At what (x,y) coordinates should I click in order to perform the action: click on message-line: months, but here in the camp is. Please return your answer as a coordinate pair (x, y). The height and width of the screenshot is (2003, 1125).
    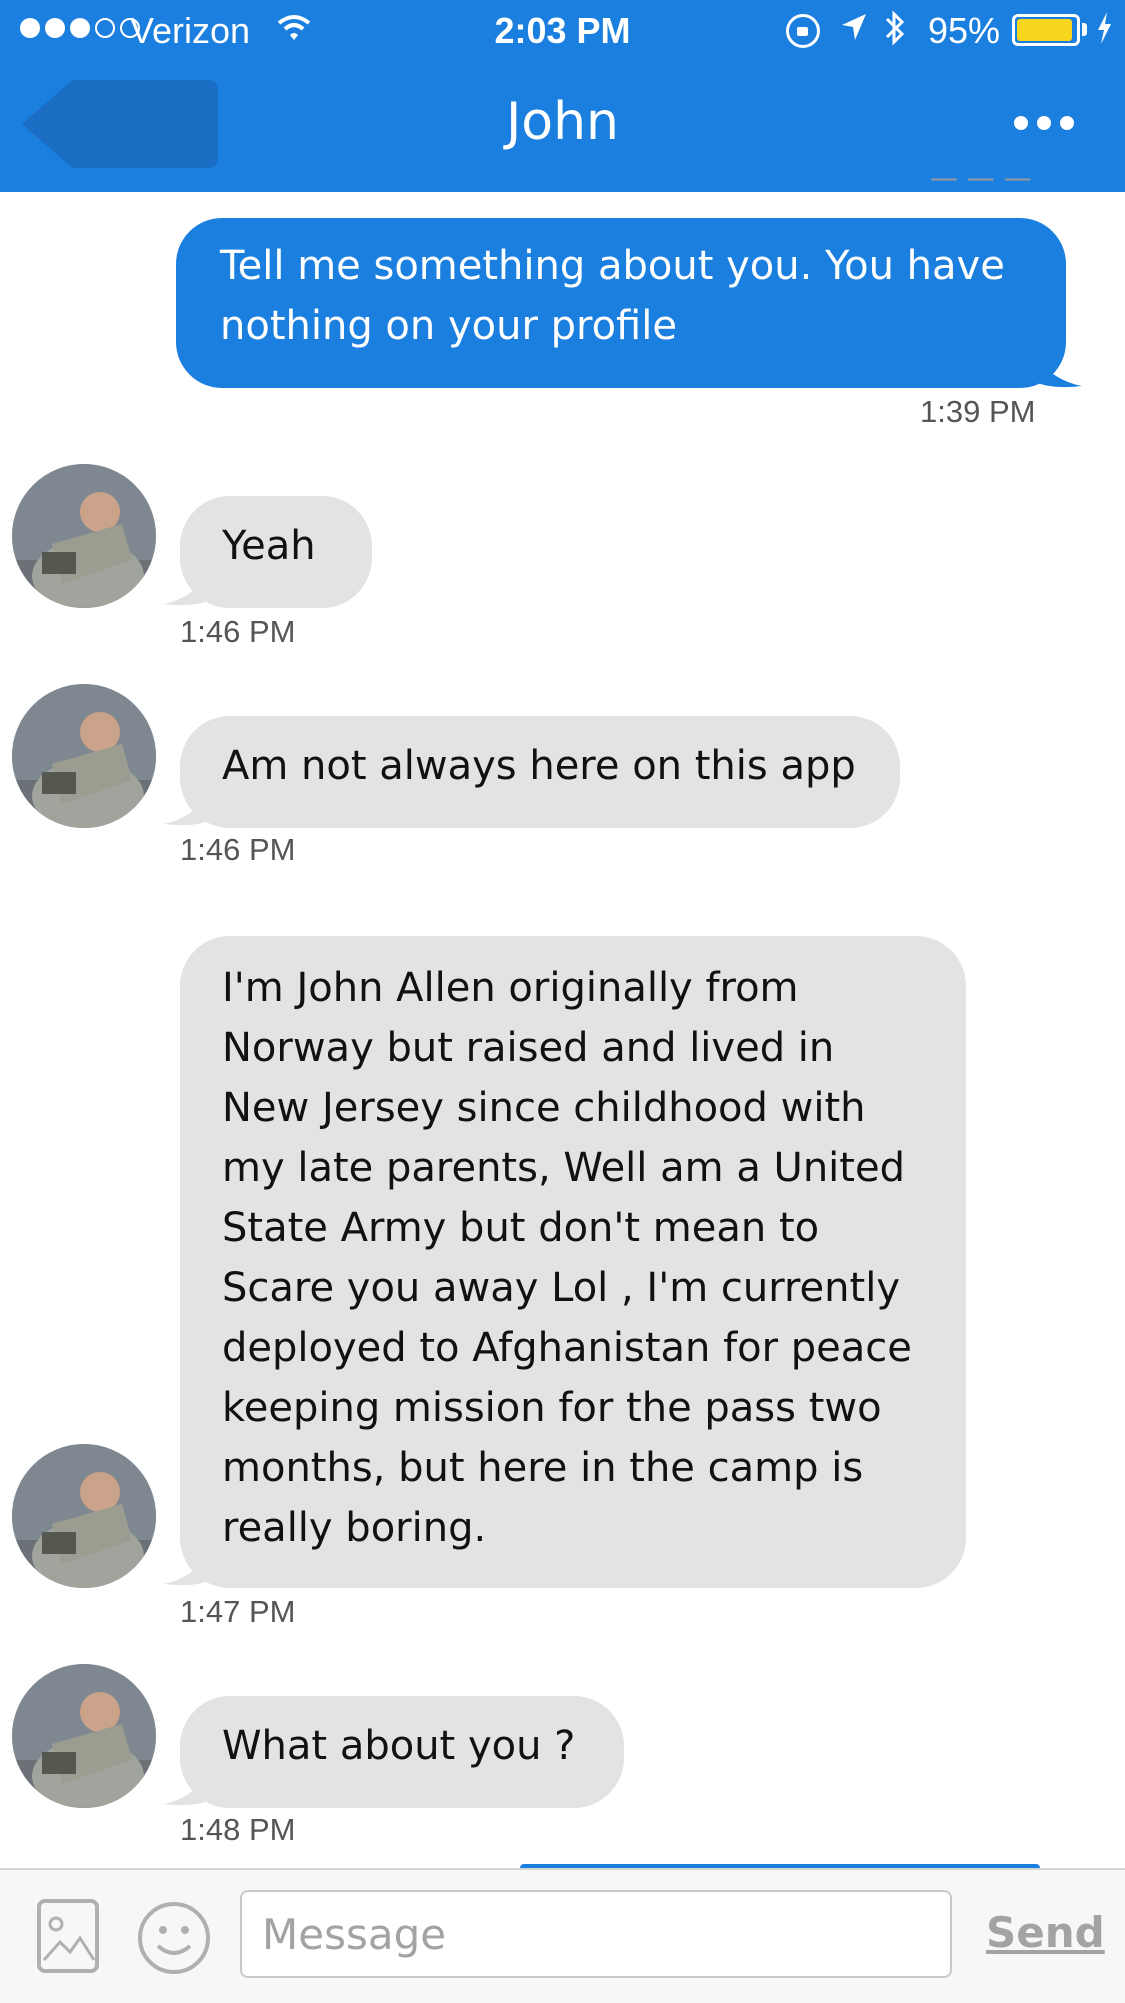
    Looking at the image, I should click on (543, 1468).